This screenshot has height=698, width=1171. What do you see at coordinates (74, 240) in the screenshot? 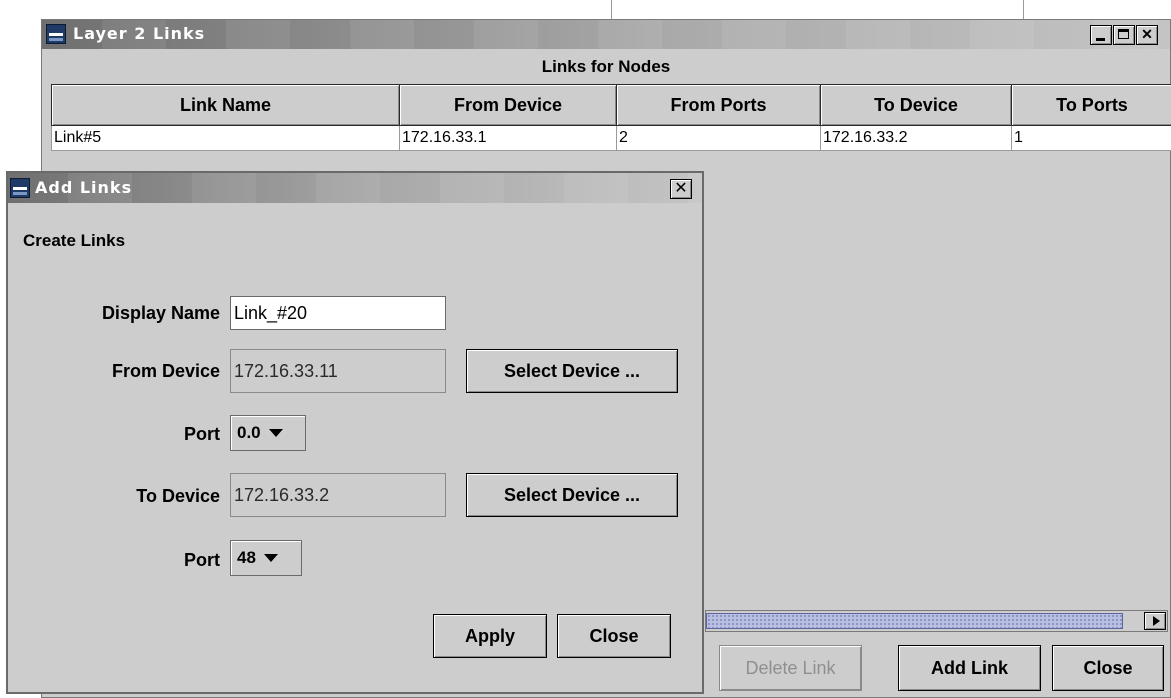
I see `section-title: Create Links` at bounding box center [74, 240].